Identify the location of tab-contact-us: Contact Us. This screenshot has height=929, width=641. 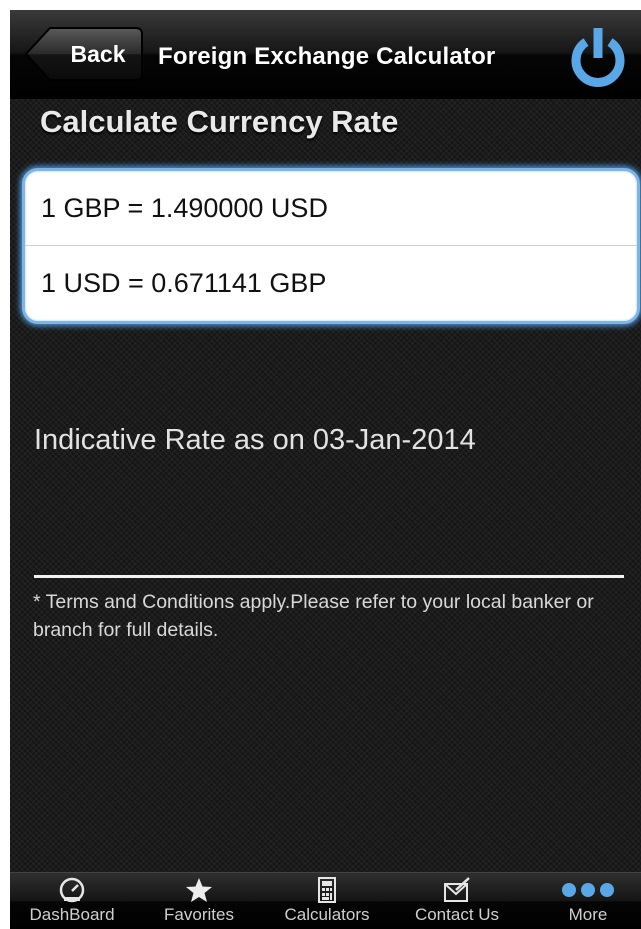
(457, 901).